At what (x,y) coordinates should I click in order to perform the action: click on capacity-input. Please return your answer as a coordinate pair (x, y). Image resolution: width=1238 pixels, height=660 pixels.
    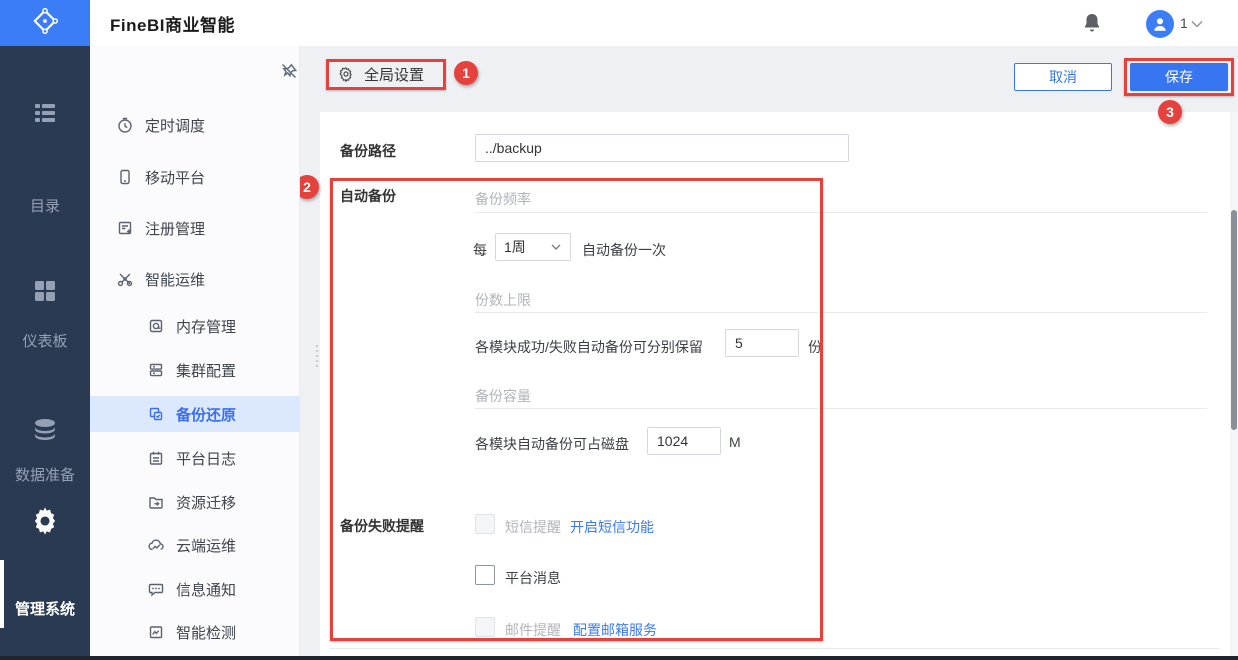
    Looking at the image, I should click on (684, 441).